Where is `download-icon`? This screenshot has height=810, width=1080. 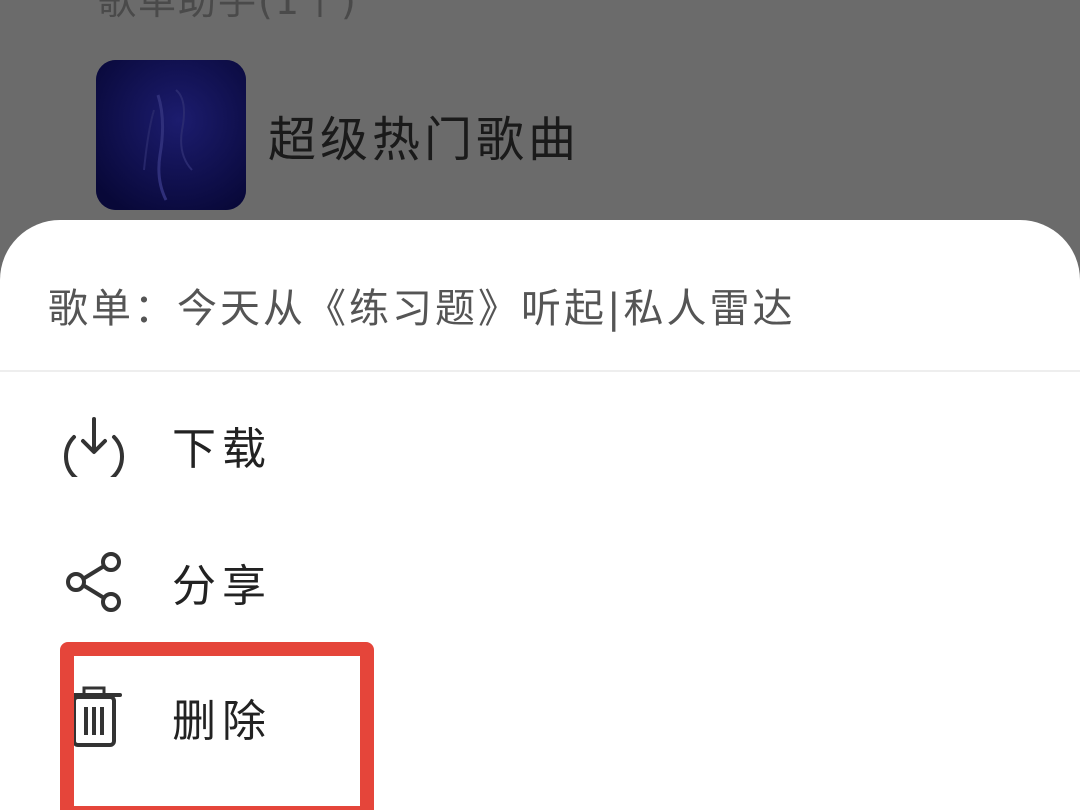
download-icon is located at coordinates (94, 445).